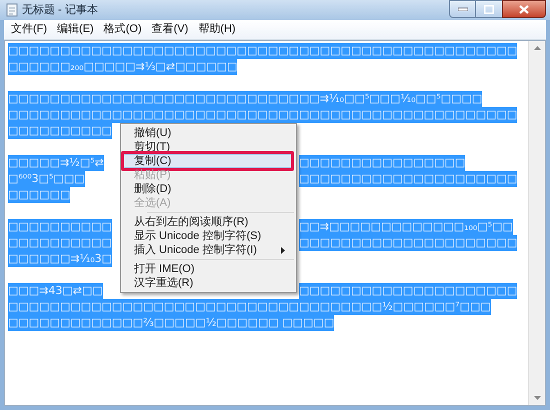 The width and height of the screenshot is (550, 410). What do you see at coordinates (537, 48) in the screenshot?
I see `scroll-up-icon` at bounding box center [537, 48].